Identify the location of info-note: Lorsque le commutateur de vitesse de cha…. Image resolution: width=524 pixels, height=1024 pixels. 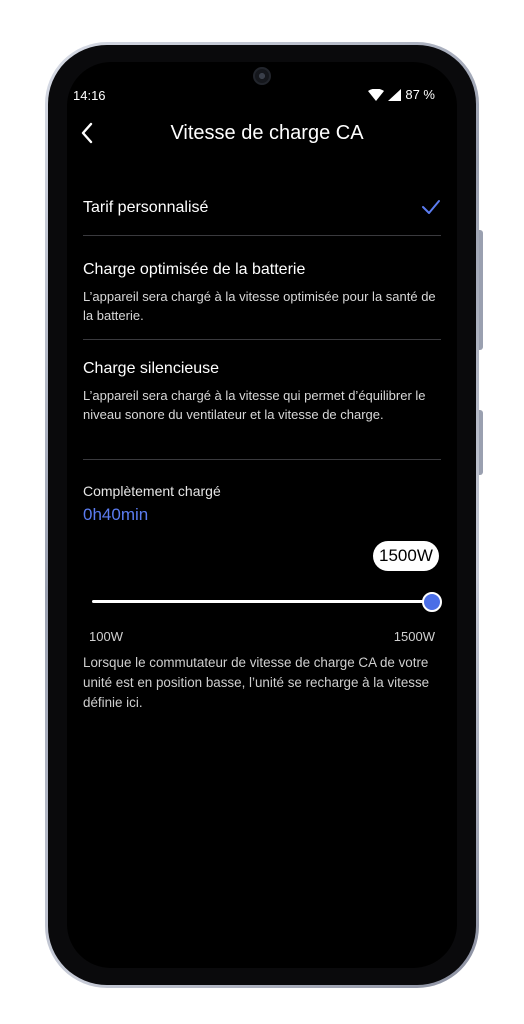
(256, 682).